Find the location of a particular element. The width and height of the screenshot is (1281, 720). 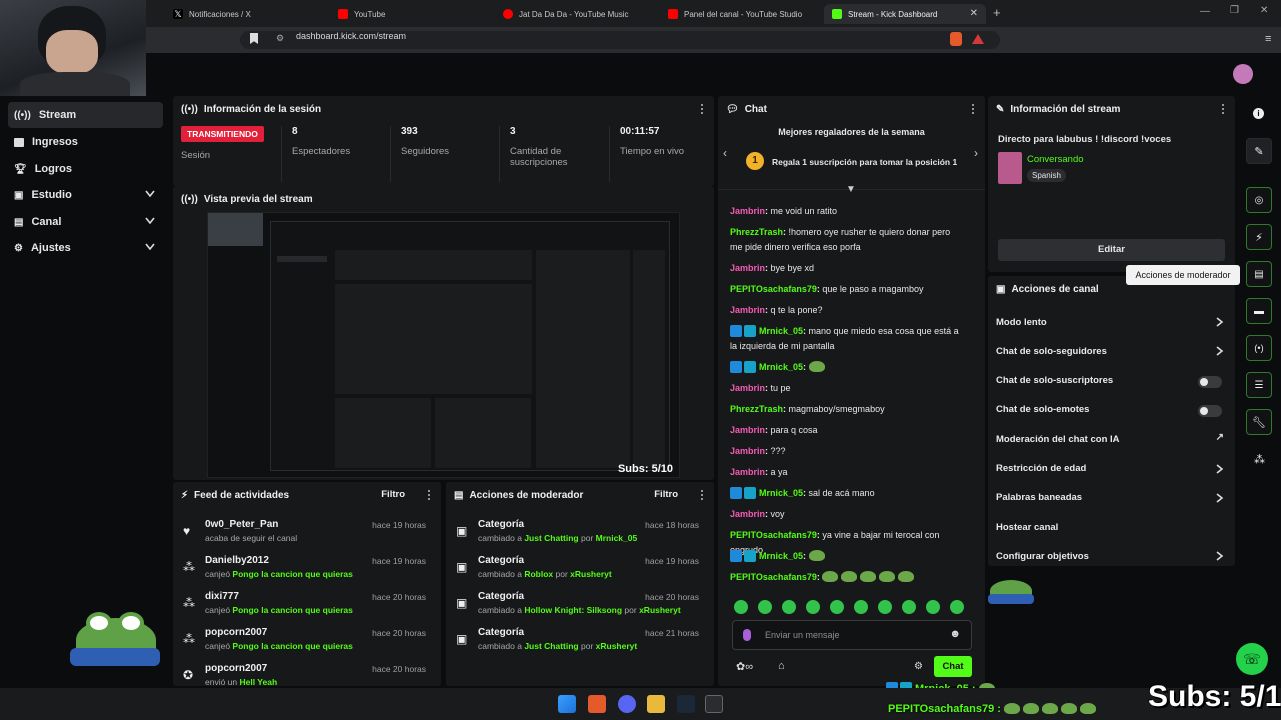

tool-button-7: 🔧︎ is located at coordinates (1259, 422).